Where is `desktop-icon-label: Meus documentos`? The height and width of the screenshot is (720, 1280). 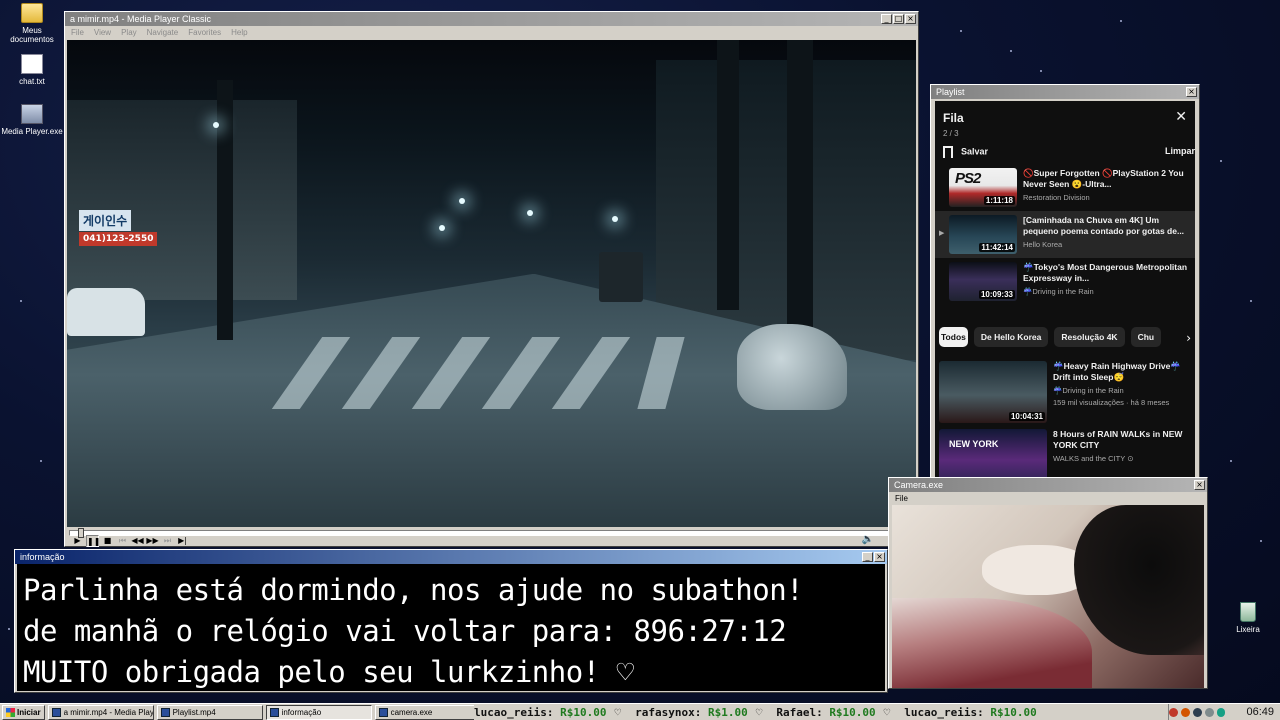
desktop-icon-label: Meus documentos is located at coordinates (32, 35).